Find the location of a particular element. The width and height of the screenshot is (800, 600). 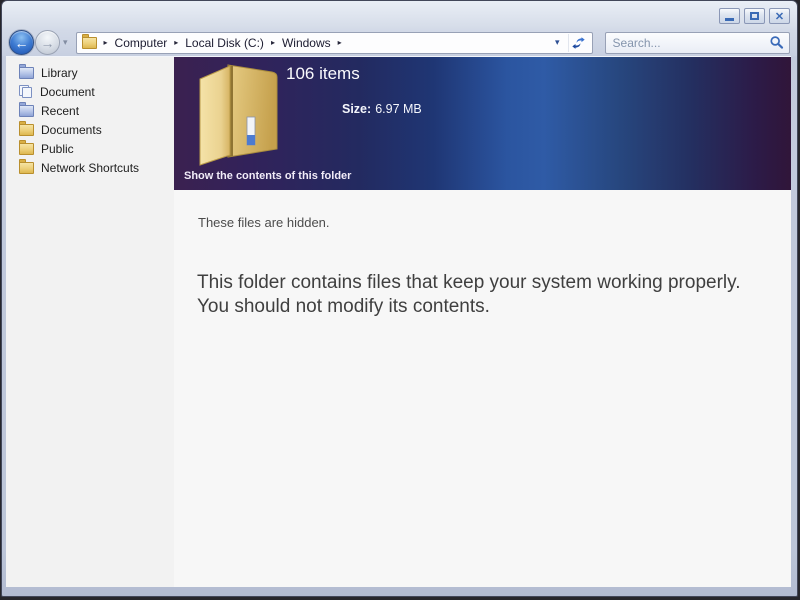

forward-button: → is located at coordinates (47, 42).